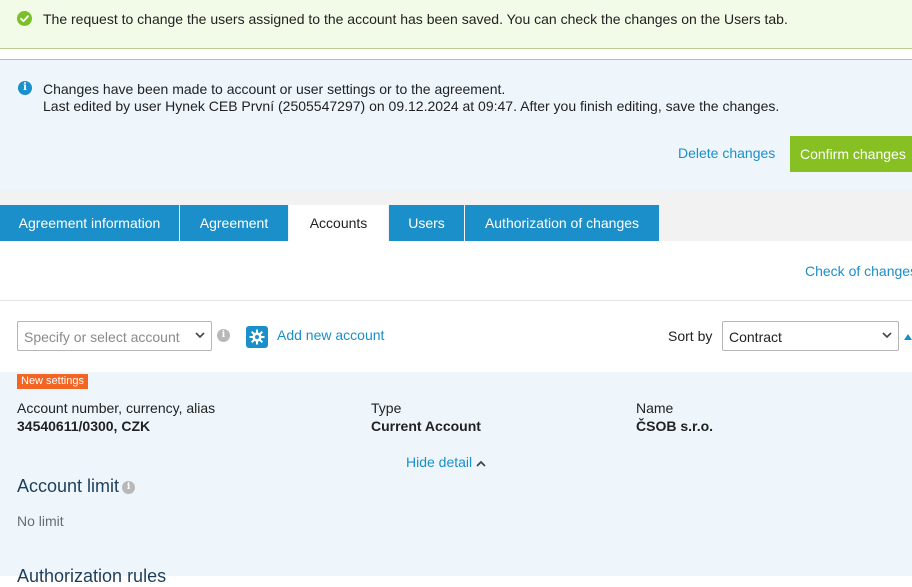 This screenshot has height=587, width=912. What do you see at coordinates (89, 223) in the screenshot?
I see `tab-agreement-information: Agreement information` at bounding box center [89, 223].